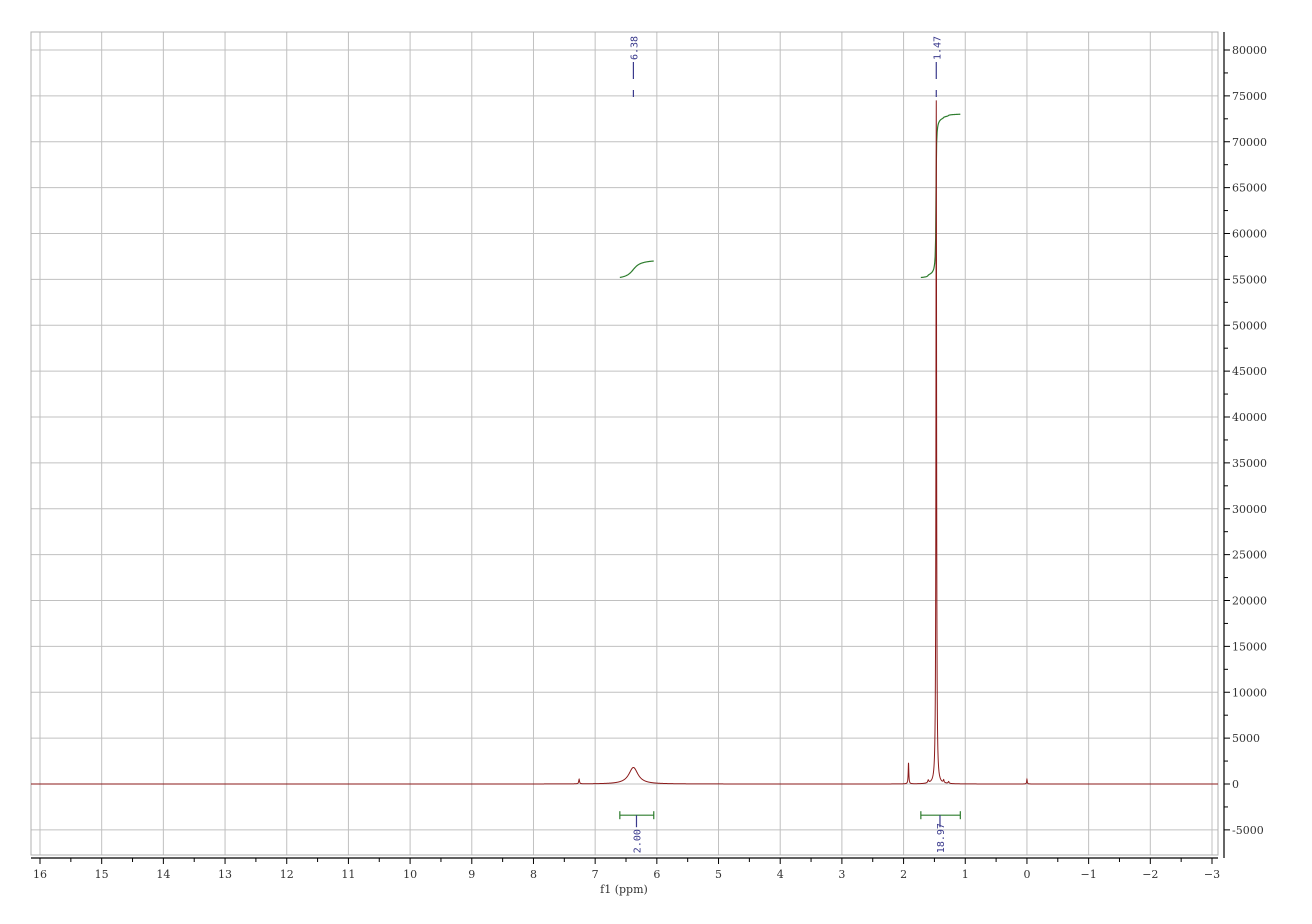 The height and width of the screenshot is (924, 1312). I want to click on x-tick-label: 1, so click(965, 874).